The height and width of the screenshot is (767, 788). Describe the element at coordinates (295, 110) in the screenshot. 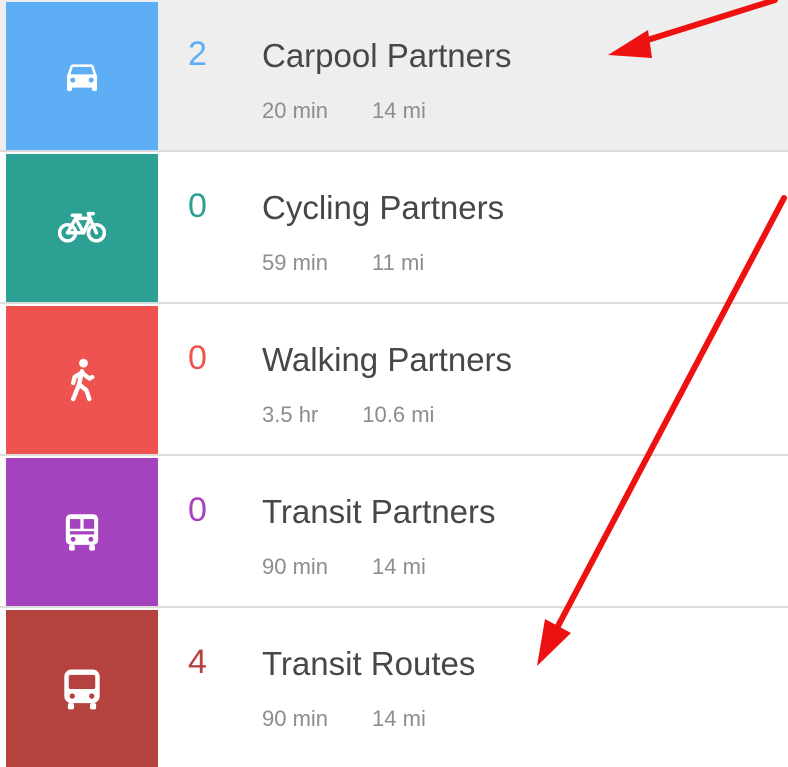

I see `travel-time: 20 min` at that location.